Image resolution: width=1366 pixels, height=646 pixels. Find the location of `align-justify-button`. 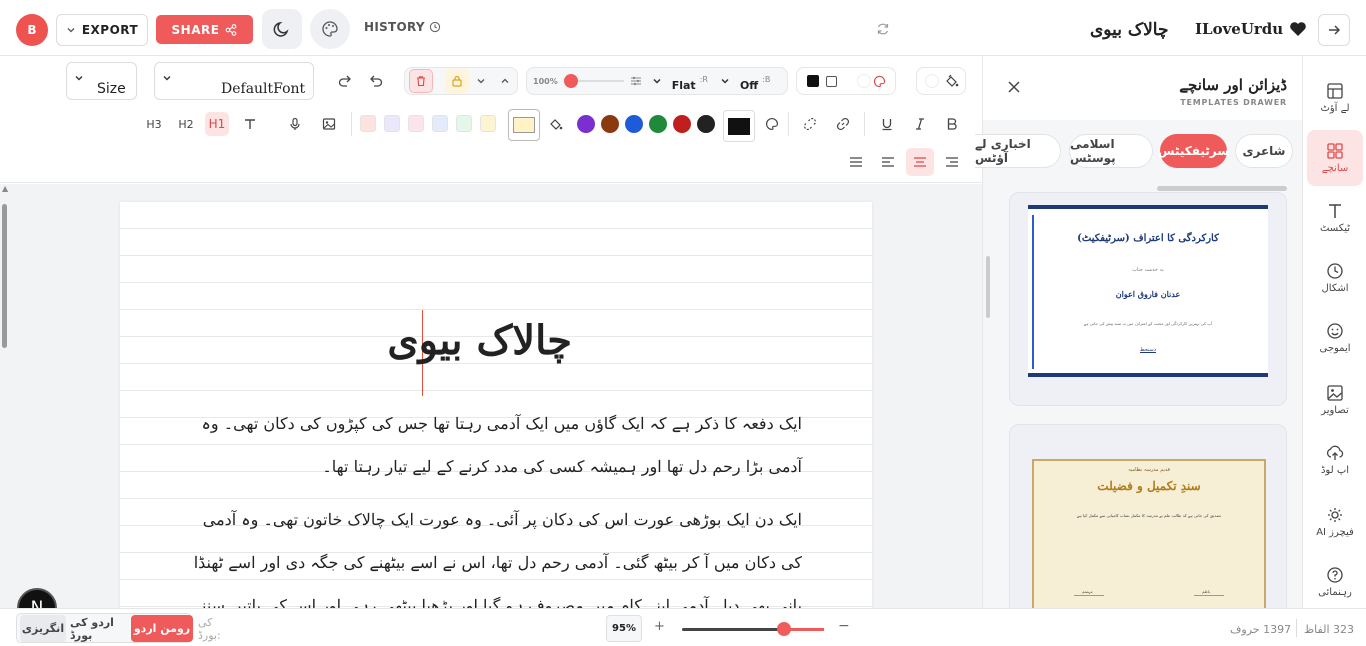

align-justify-button is located at coordinates (856, 162).